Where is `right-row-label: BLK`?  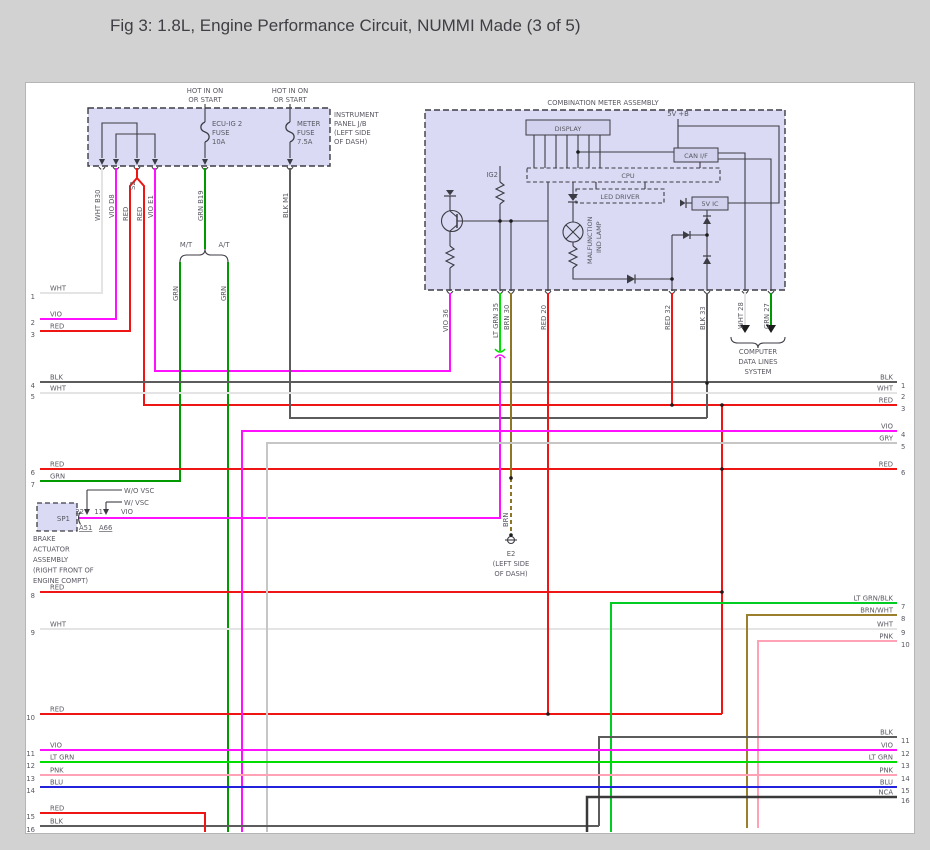 right-row-label: BLK is located at coordinates (886, 733).